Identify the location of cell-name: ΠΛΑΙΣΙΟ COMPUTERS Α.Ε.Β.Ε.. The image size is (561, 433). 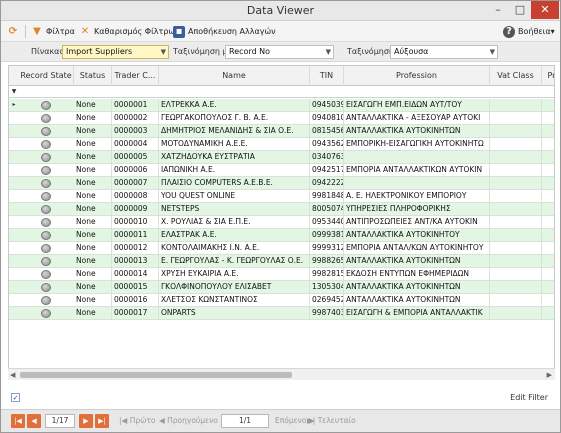
(234, 183).